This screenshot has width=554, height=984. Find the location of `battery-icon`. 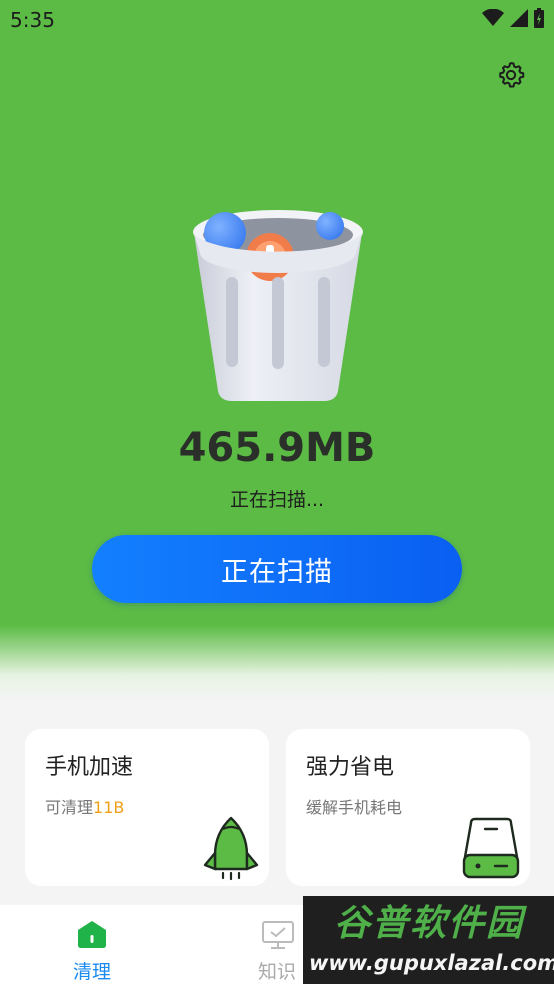

battery-icon is located at coordinates (491, 848).